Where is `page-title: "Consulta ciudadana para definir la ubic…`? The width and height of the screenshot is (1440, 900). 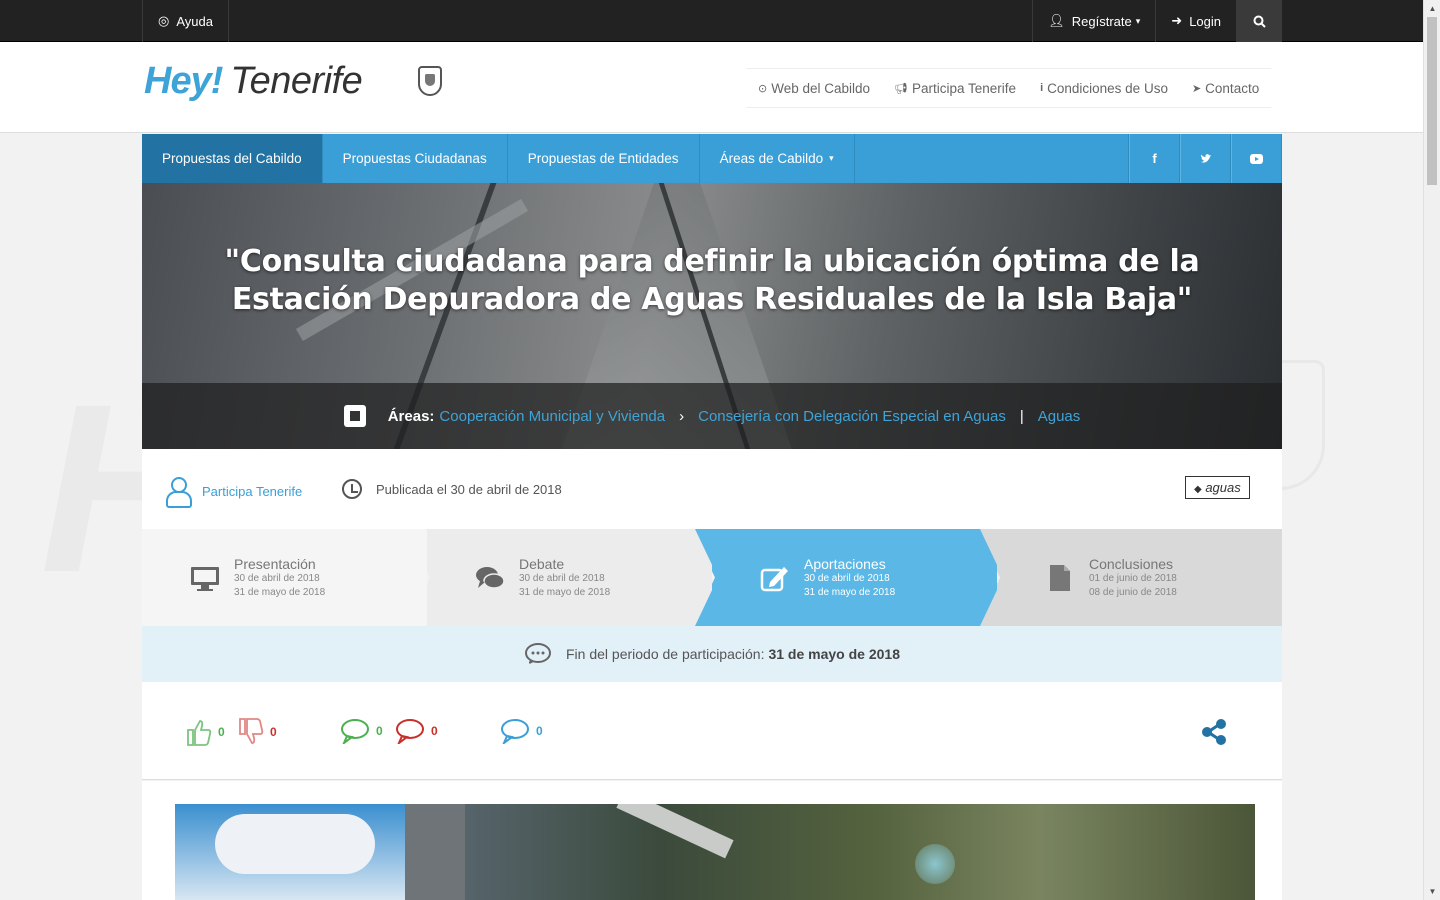 page-title: "Consulta ciudadana para definir la ubic… is located at coordinates (712, 280).